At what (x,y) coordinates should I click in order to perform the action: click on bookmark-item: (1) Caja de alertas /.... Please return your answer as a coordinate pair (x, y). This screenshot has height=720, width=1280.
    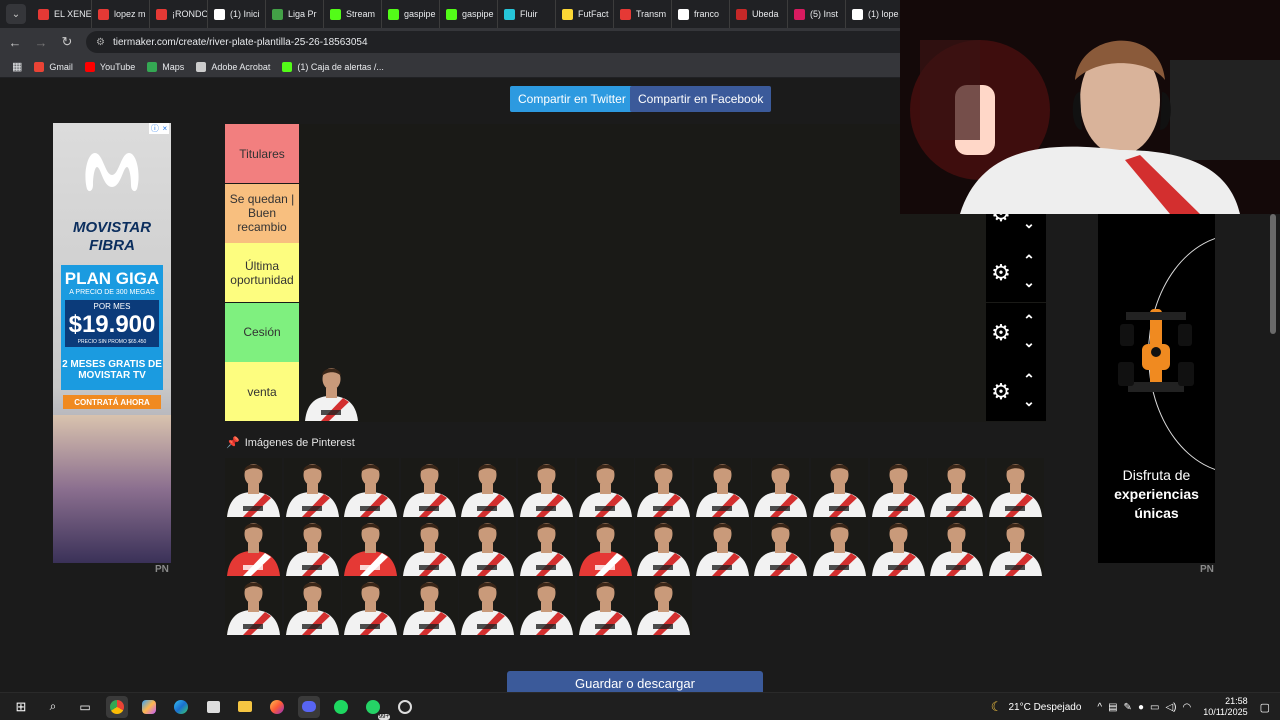
    Looking at the image, I should click on (333, 66).